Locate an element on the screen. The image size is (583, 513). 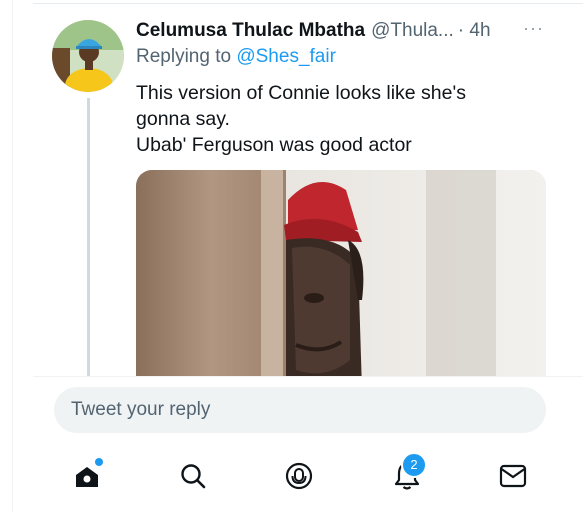
tweet-text-line: This version of Connie looks like she's is located at coordinates (301, 93).